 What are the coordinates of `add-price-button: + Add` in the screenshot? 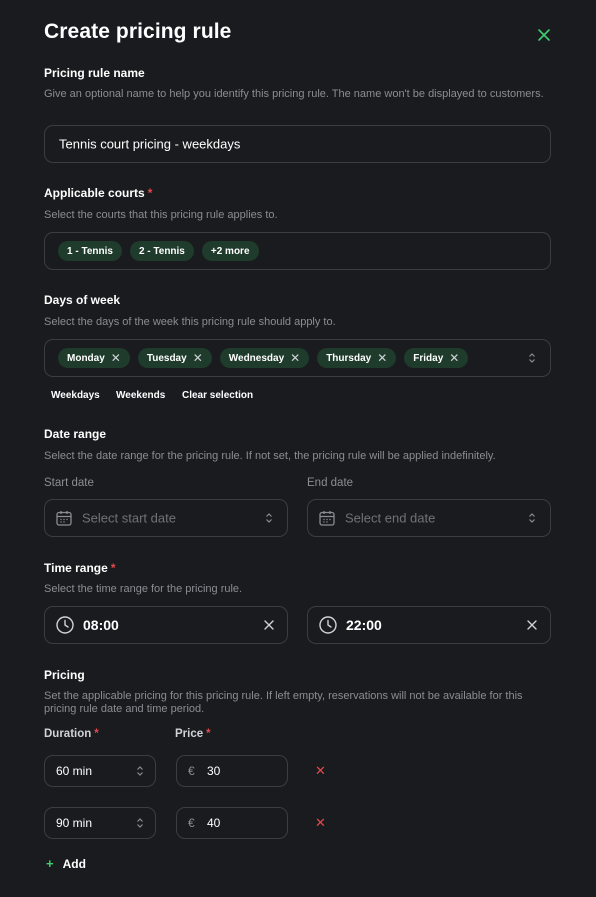 It's located at (66, 863).